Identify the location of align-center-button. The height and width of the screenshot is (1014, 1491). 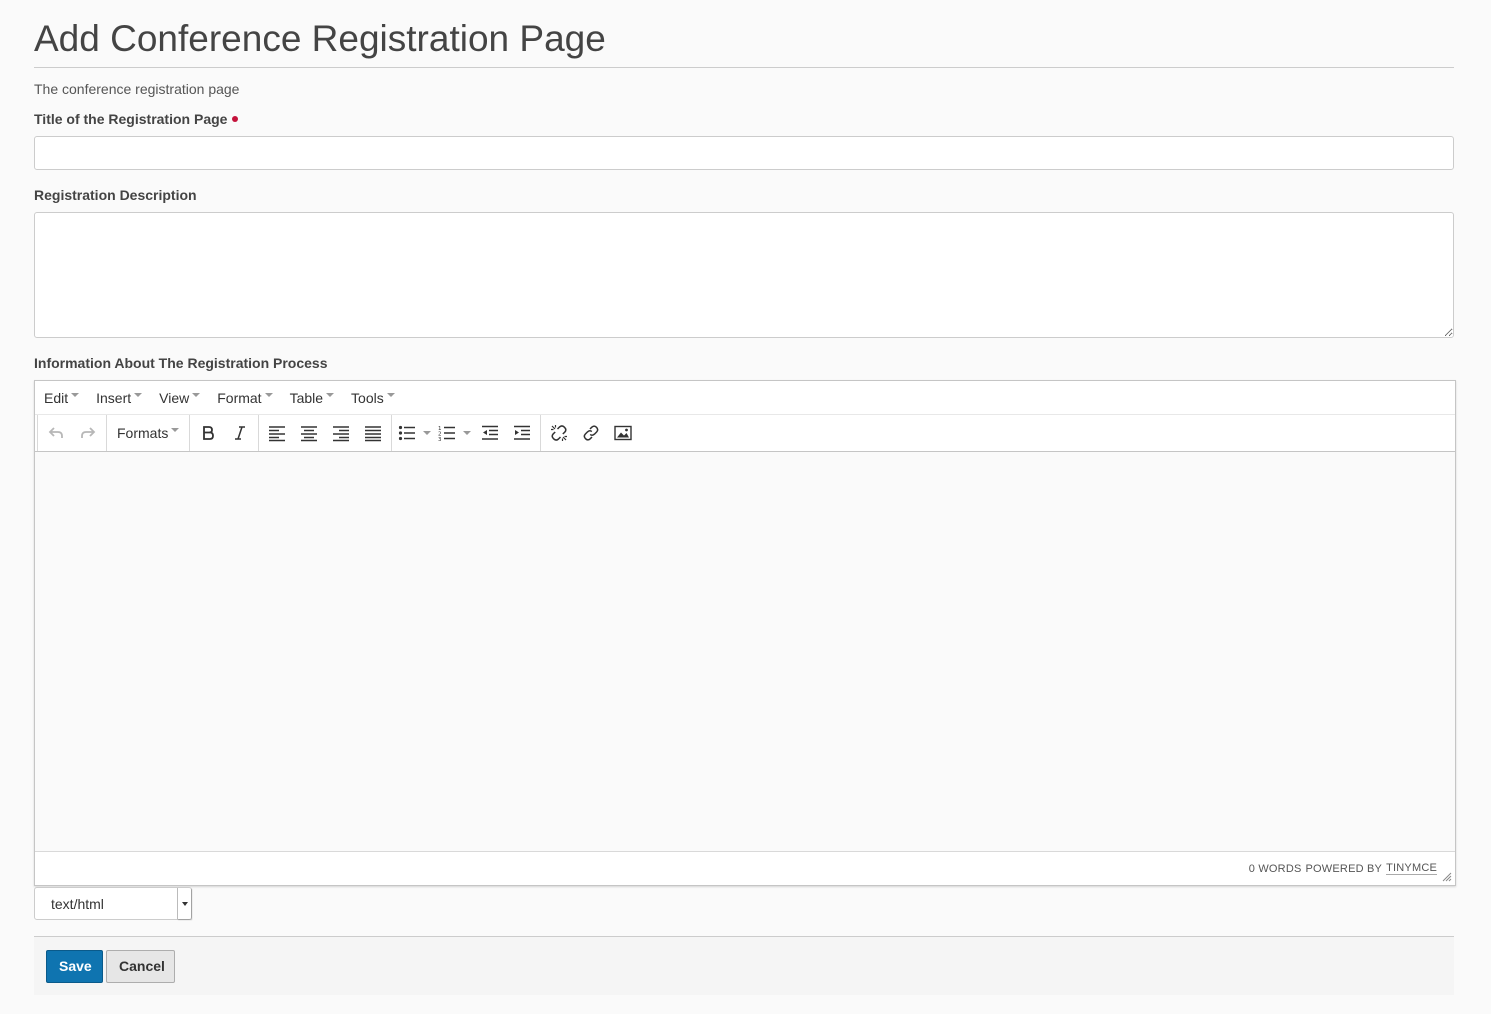
(309, 433).